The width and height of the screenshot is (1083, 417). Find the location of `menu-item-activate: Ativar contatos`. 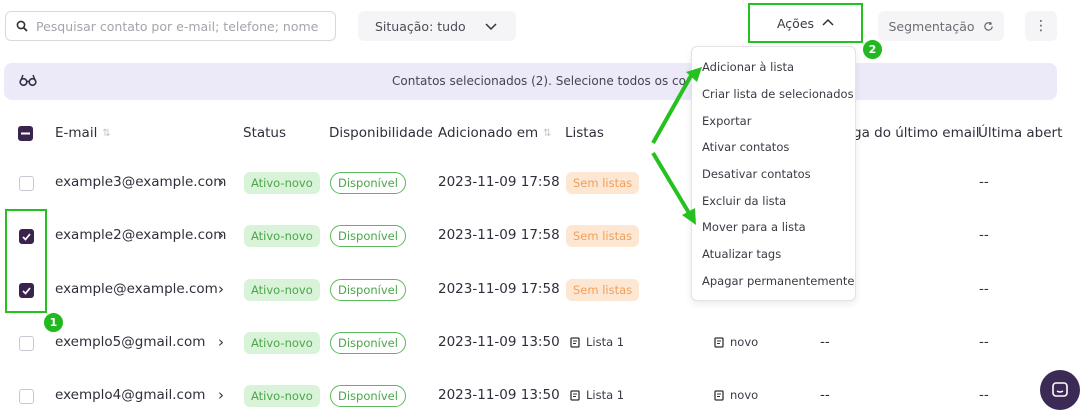

menu-item-activate: Ativar contatos is located at coordinates (745, 147).